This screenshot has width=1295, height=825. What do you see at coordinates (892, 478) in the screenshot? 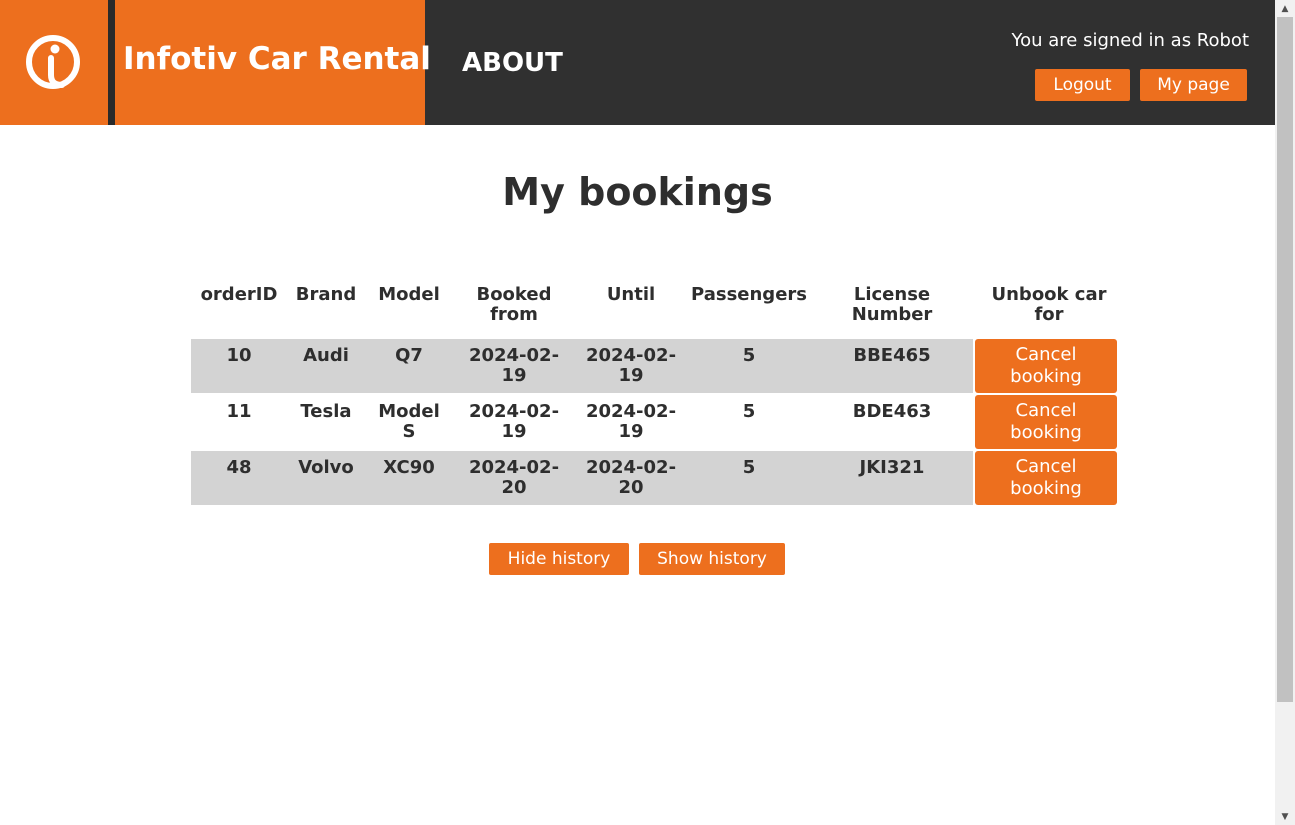
I see `cell-license: JKI321` at bounding box center [892, 478].